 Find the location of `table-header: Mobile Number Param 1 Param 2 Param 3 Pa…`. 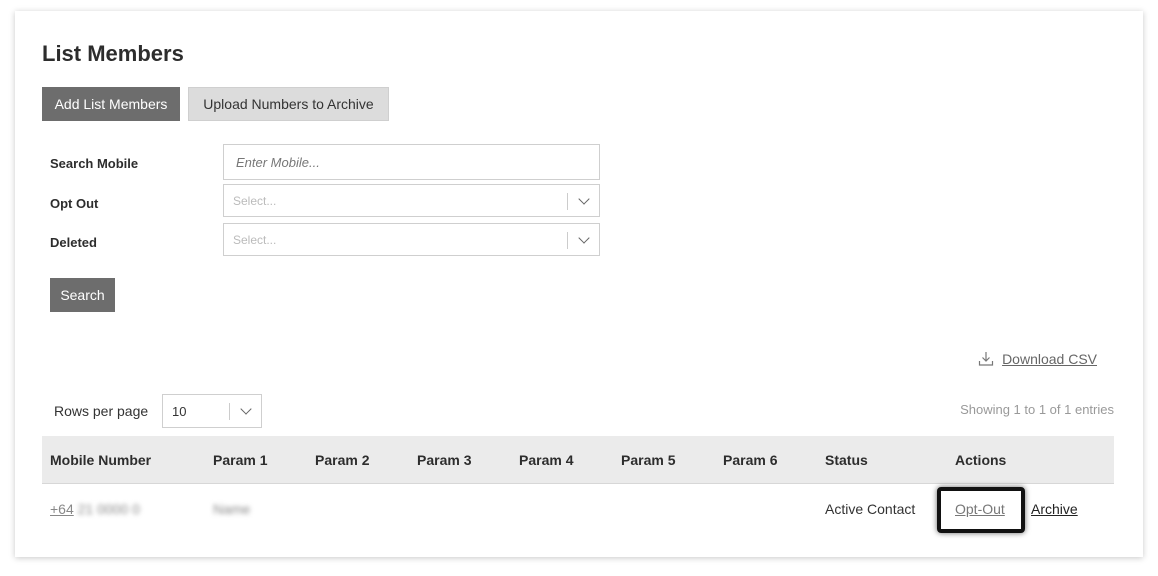

table-header: Mobile Number Param 1 Param 2 Param 3 Pa… is located at coordinates (578, 460).